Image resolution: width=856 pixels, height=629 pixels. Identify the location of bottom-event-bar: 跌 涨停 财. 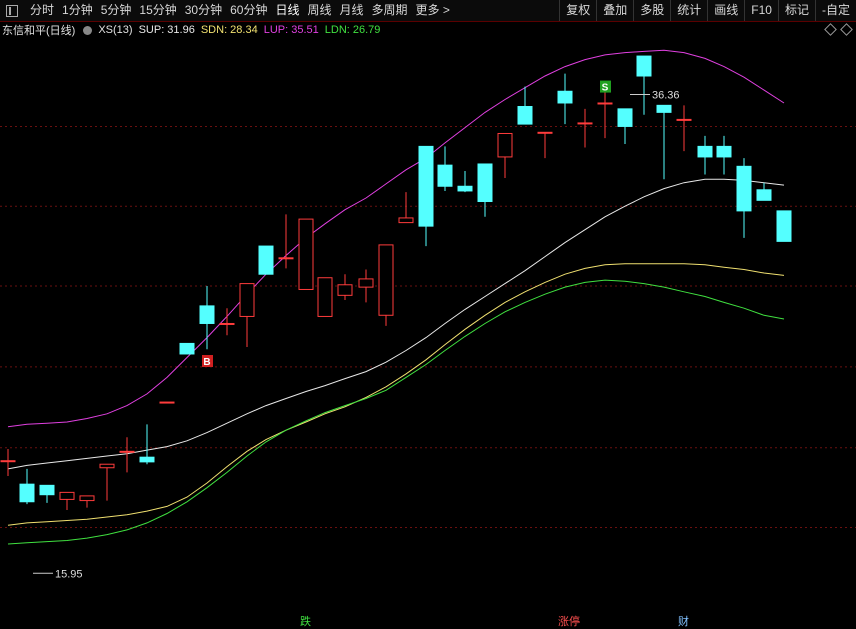
(428, 620).